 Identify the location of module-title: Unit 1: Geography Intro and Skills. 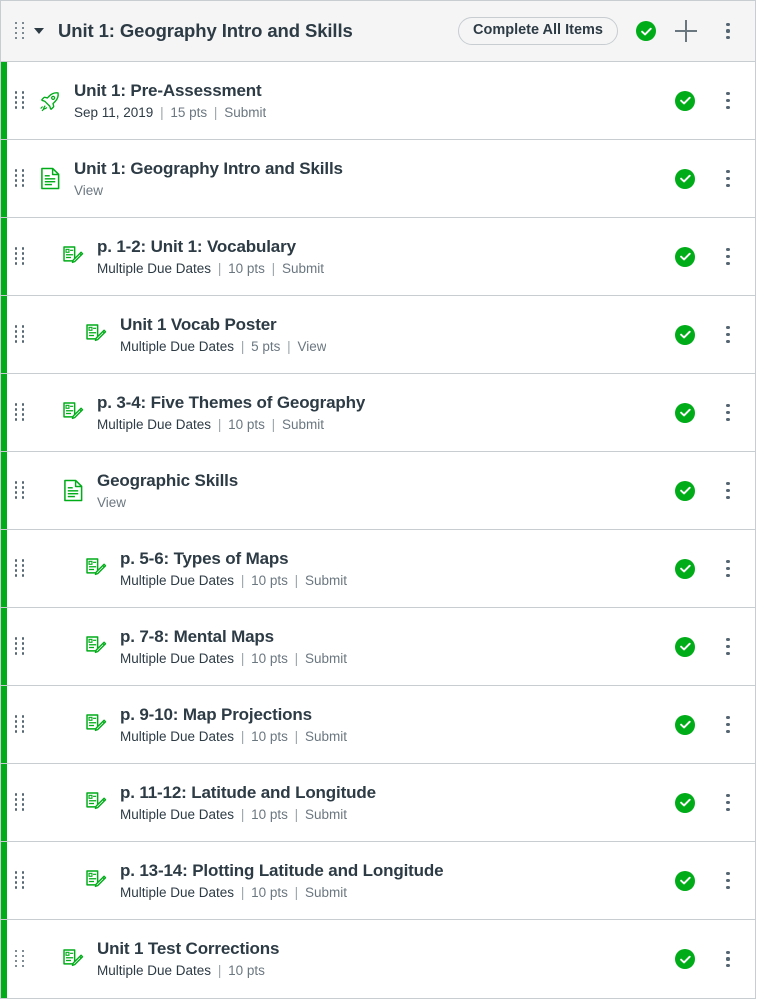
(205, 30).